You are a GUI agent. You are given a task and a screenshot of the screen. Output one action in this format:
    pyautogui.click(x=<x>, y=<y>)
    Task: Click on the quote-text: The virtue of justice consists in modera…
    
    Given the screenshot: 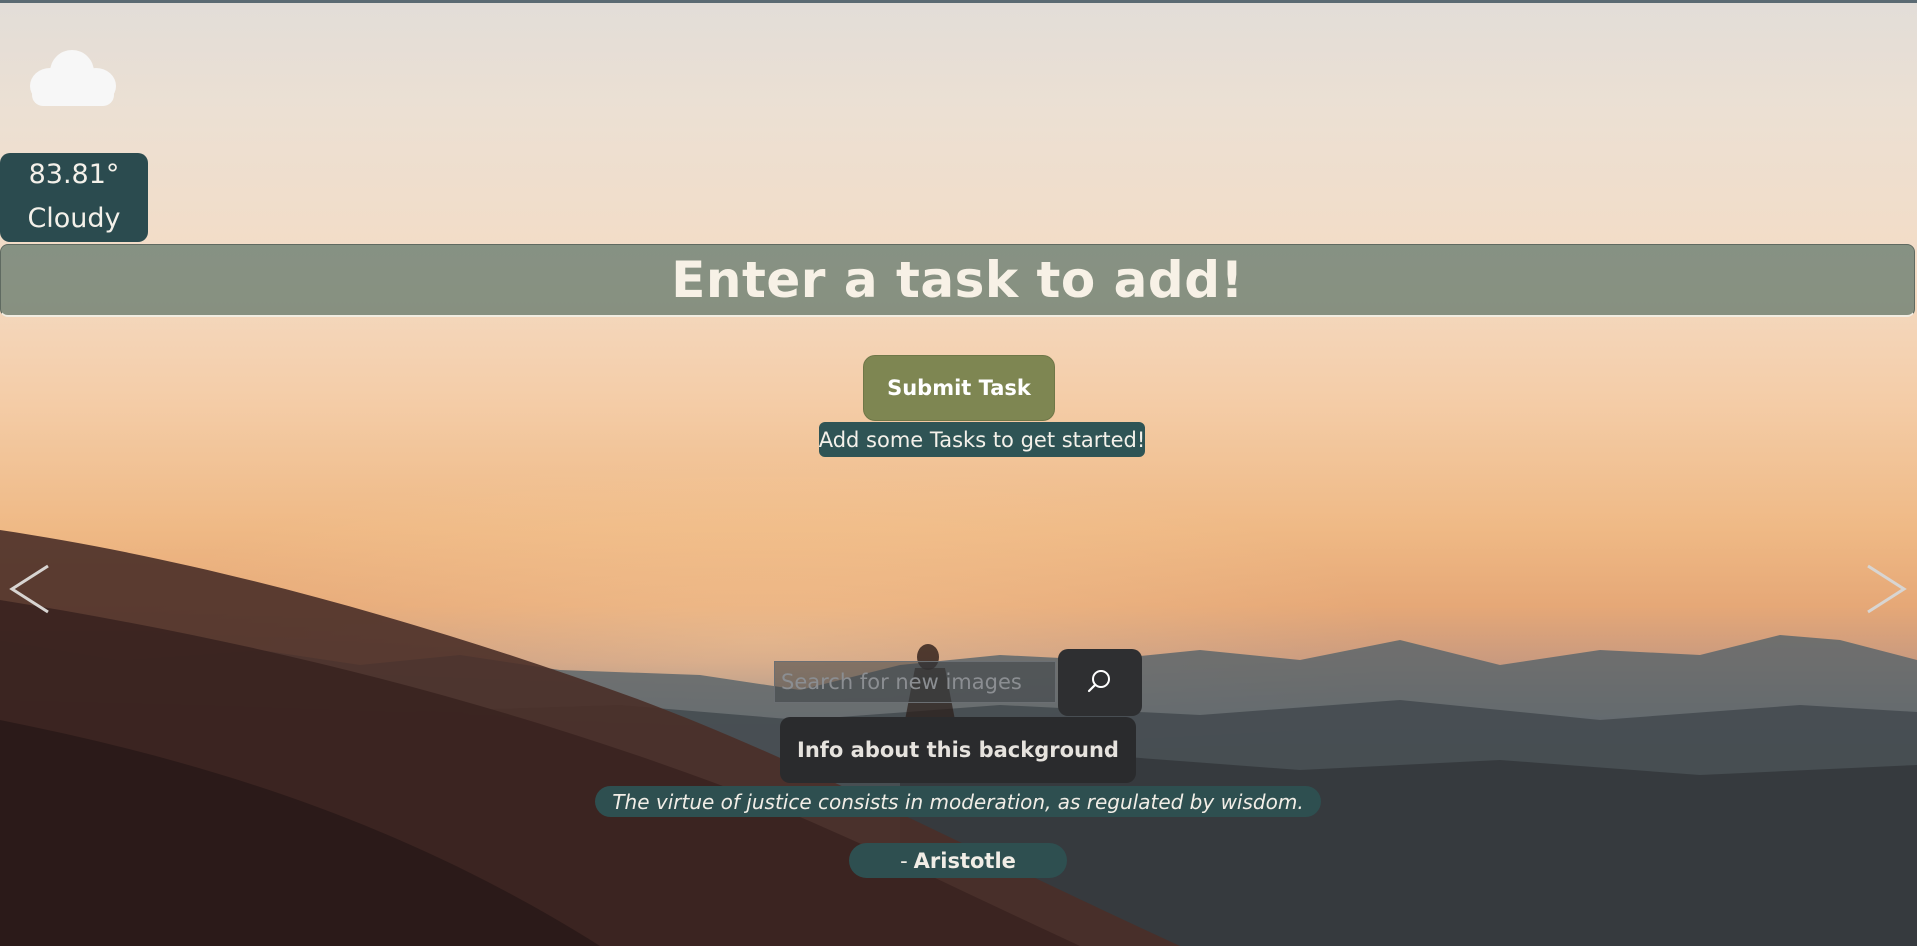 What is the action you would take?
    pyautogui.click(x=958, y=801)
    